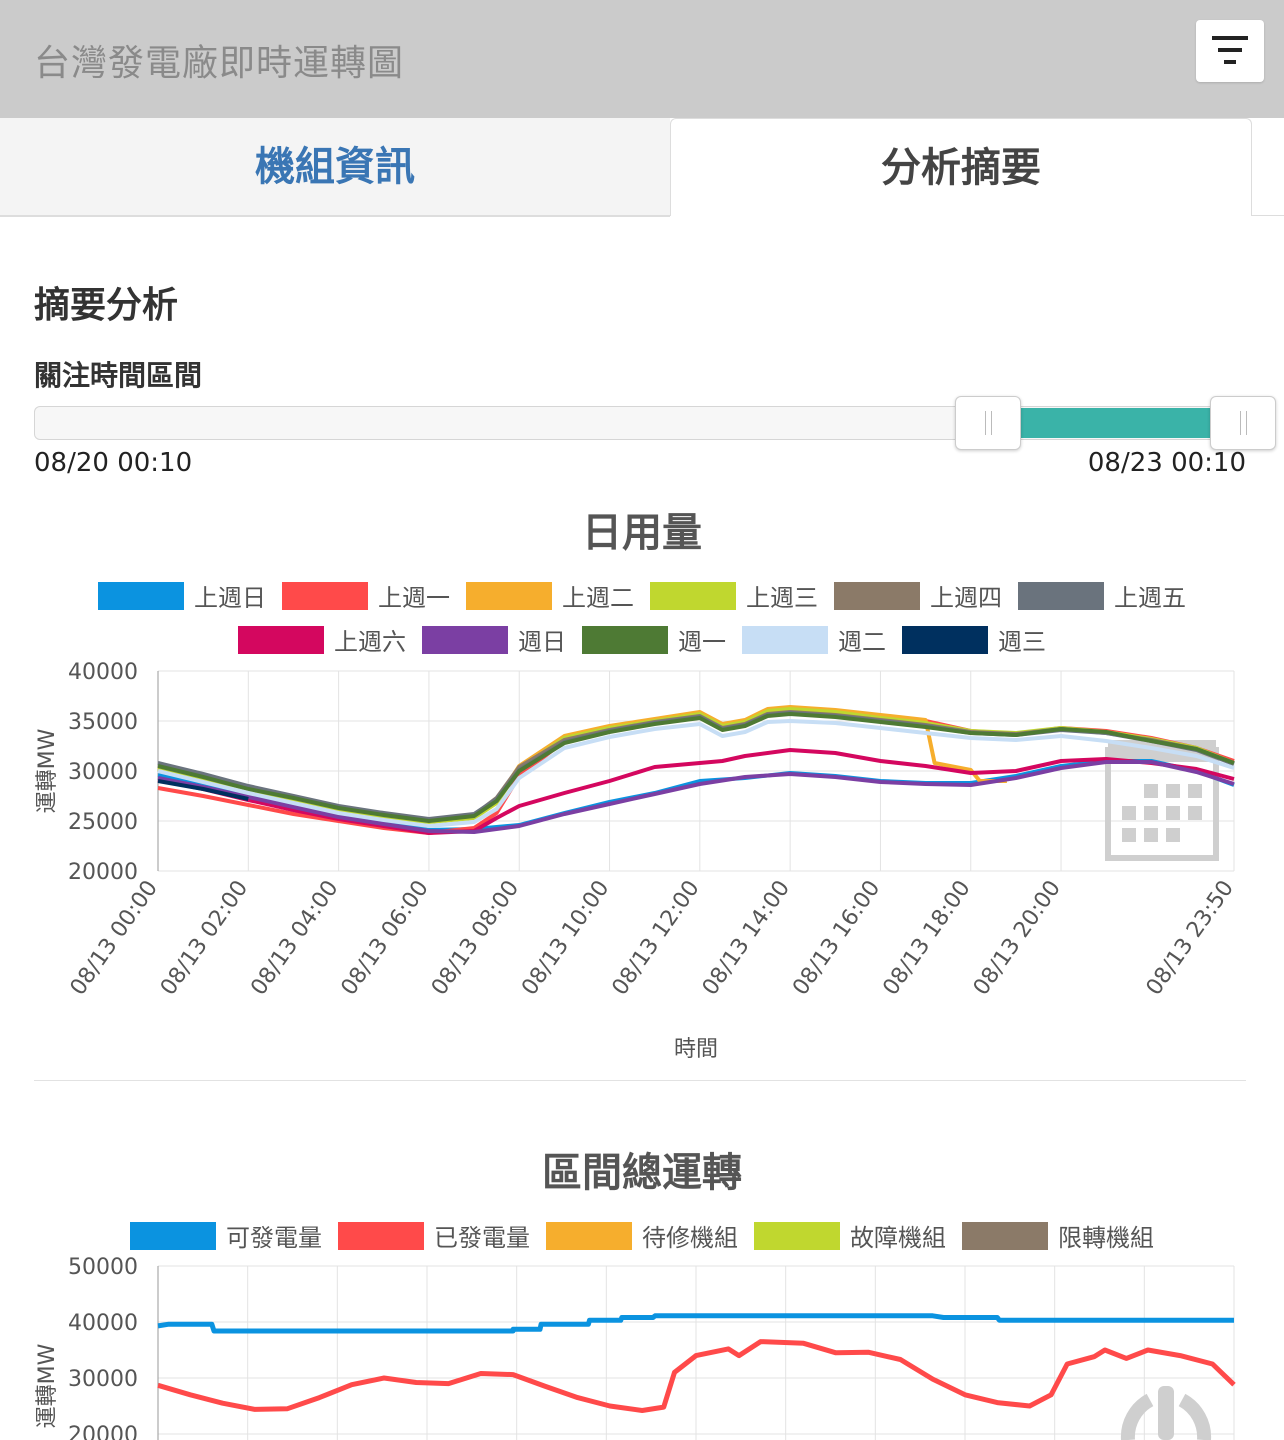 The height and width of the screenshot is (1440, 1284). What do you see at coordinates (702, 642) in the screenshot?
I see `legend-label: 週一` at bounding box center [702, 642].